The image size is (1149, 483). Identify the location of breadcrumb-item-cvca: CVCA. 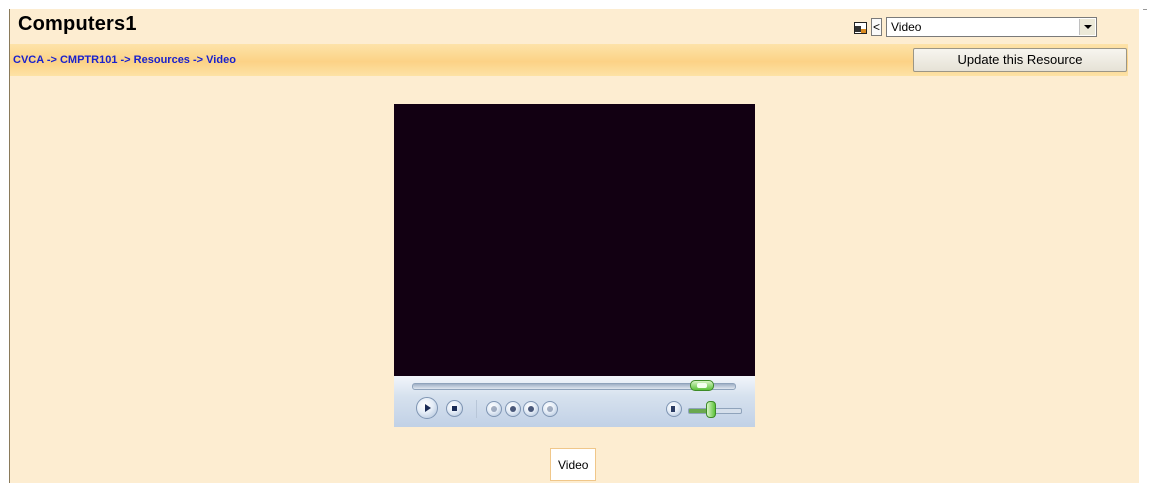
(28, 60).